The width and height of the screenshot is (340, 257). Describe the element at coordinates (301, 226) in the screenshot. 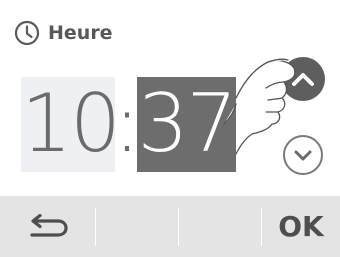

I see `ok-button: OK` at that location.